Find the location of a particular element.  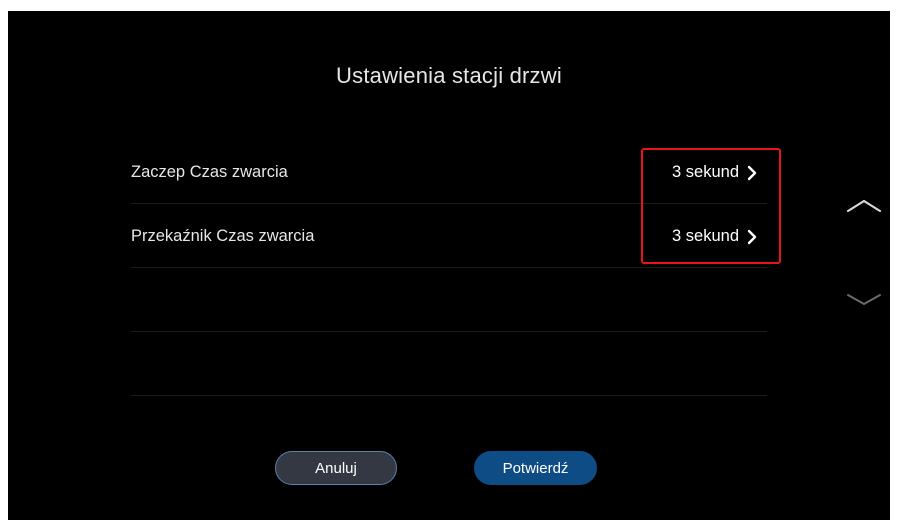

chevron-down-icon is located at coordinates (864, 300).